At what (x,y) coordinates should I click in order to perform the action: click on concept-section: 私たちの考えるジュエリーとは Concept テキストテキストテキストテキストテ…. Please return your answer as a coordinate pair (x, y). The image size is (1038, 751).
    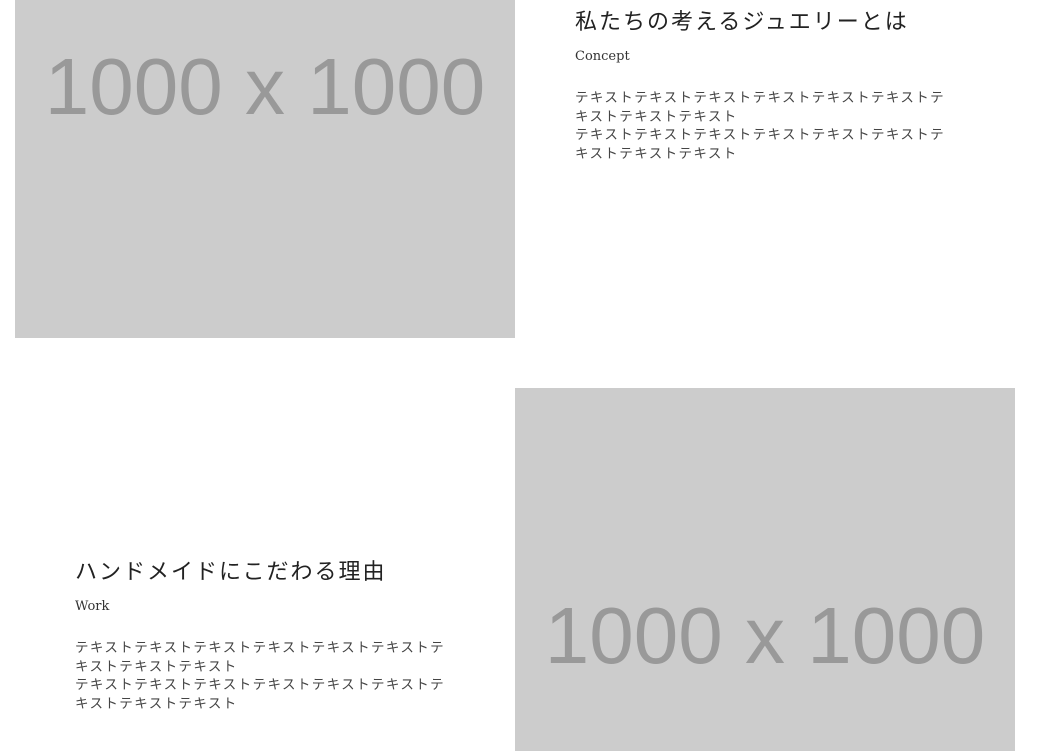
    Looking at the image, I should click on (765, 85).